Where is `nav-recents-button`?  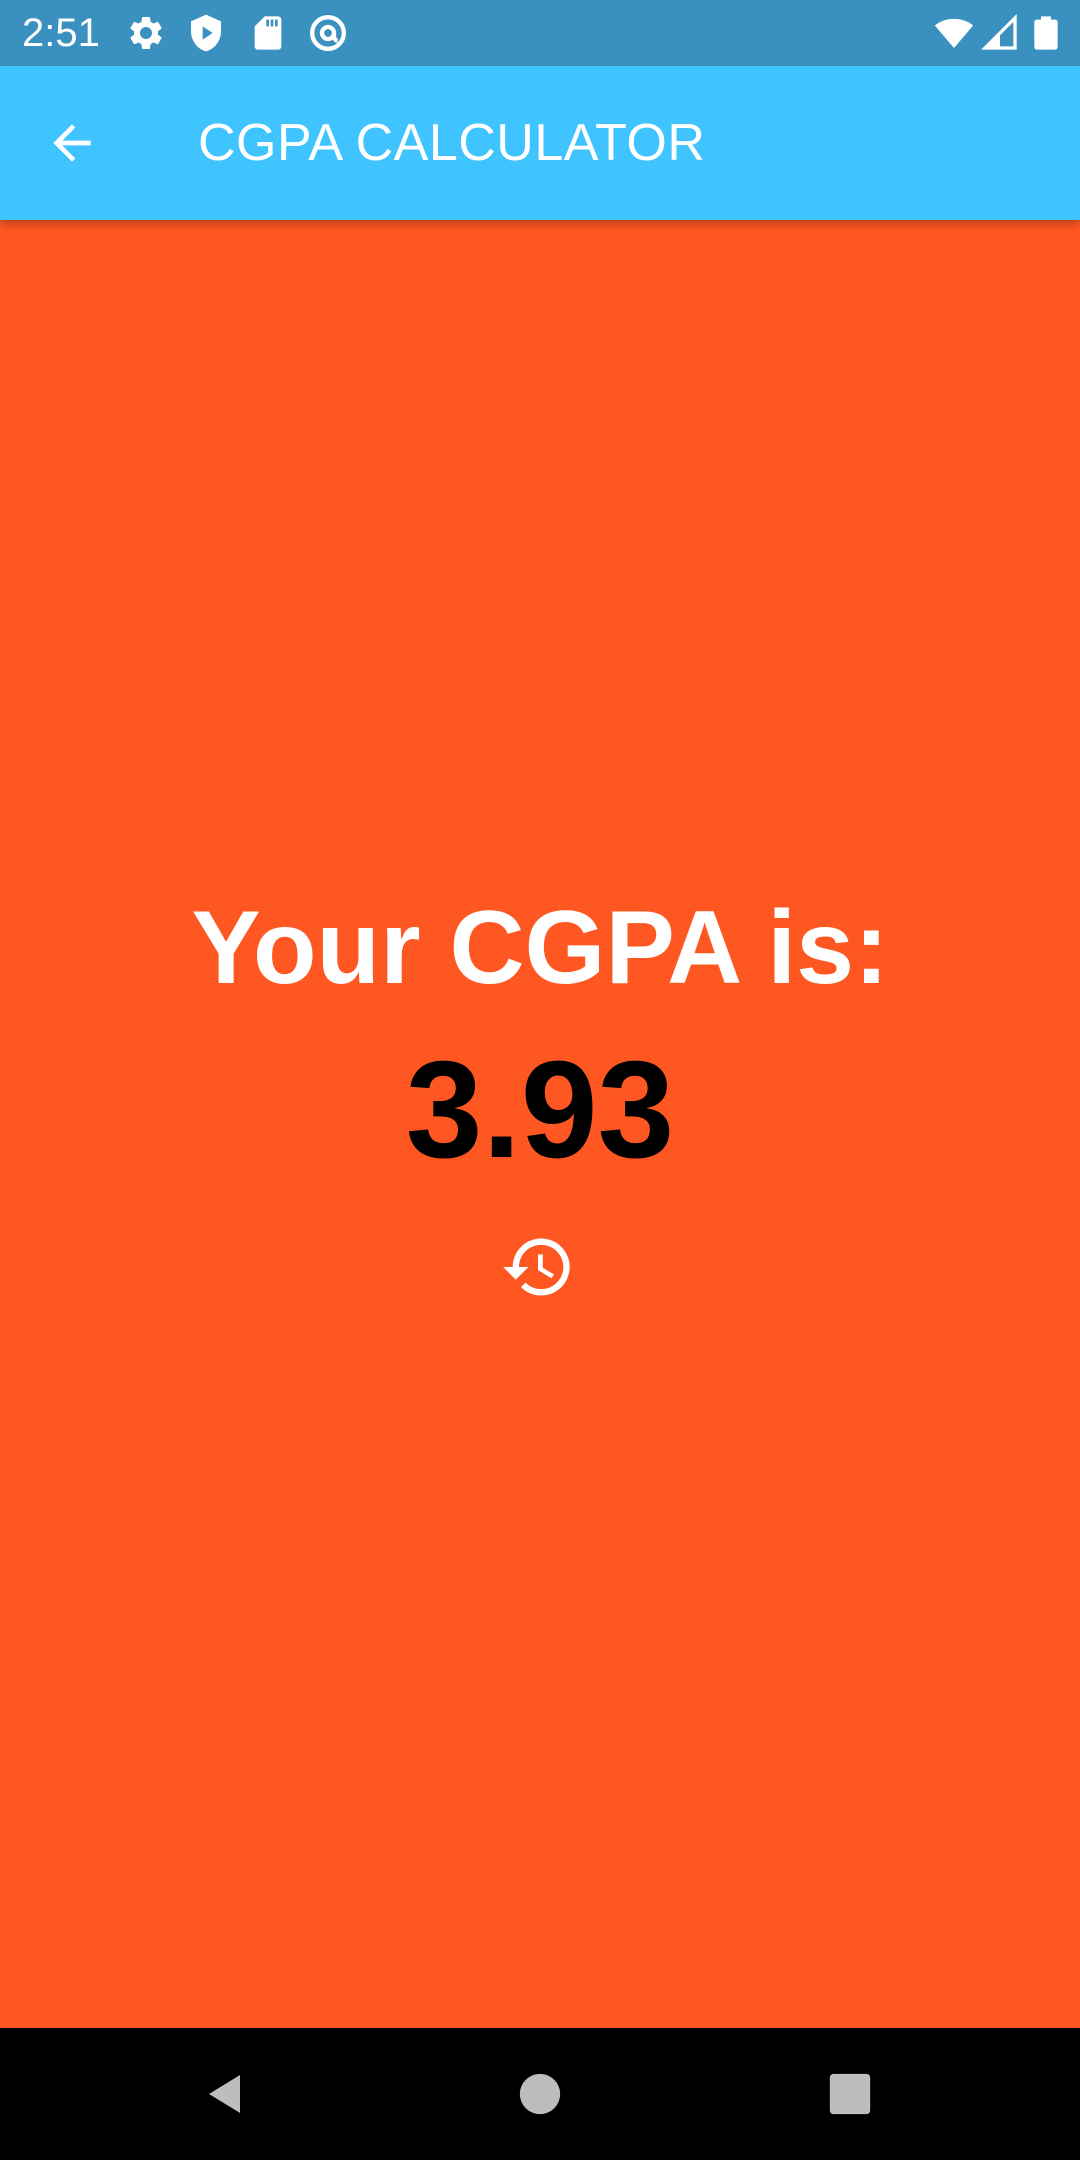
nav-recents-button is located at coordinates (850, 2094).